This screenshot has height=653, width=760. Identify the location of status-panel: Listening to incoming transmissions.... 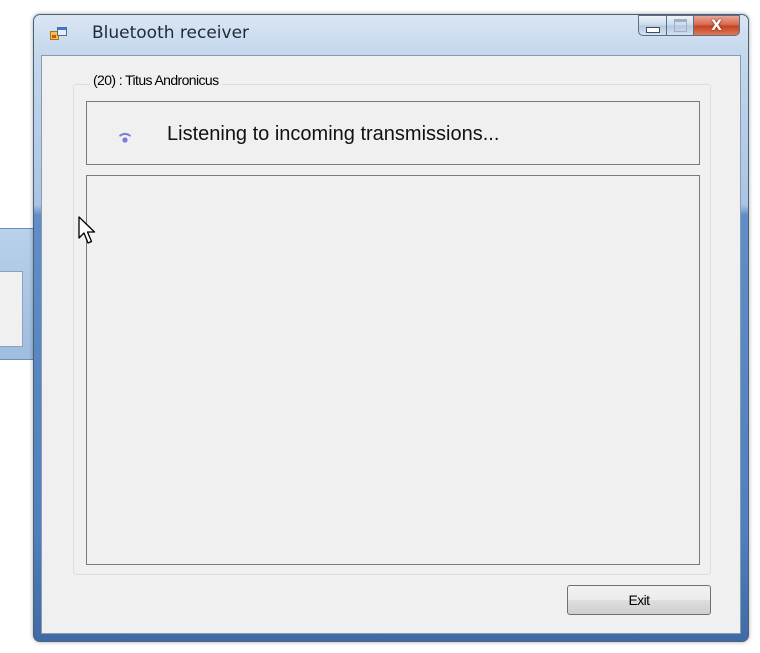
(393, 133).